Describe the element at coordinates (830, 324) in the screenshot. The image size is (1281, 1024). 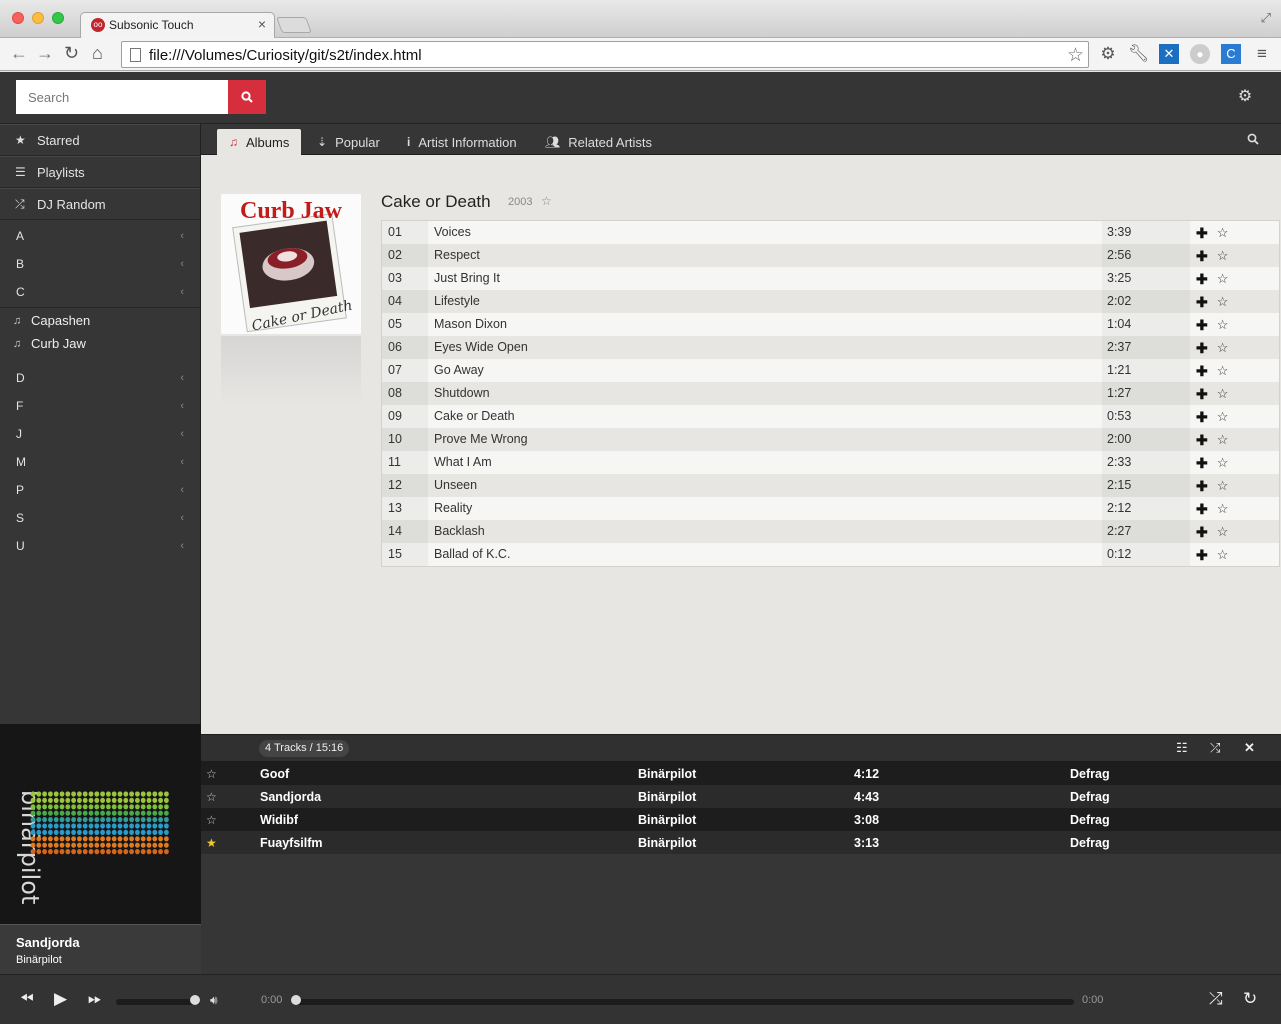
I see `track-row: 05 Mason Dixon 1:04 ✚ ☆` at that location.